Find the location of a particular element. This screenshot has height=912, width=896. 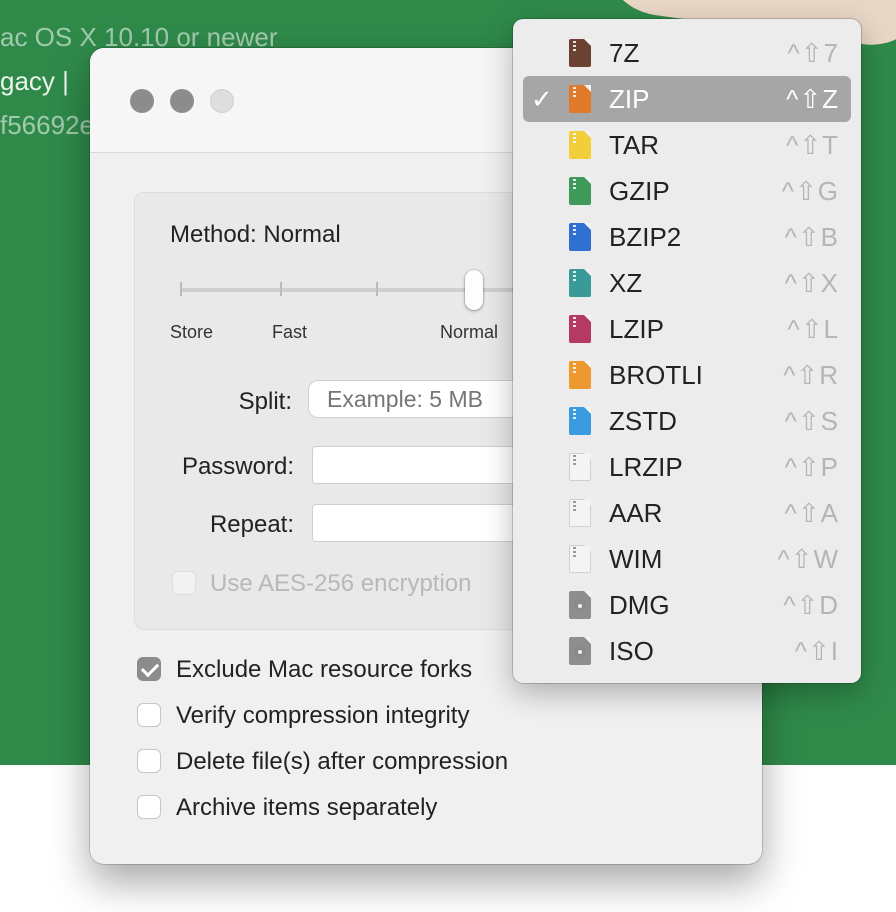

keyboard-shortcut: ^⇧A is located at coordinates (811, 513).